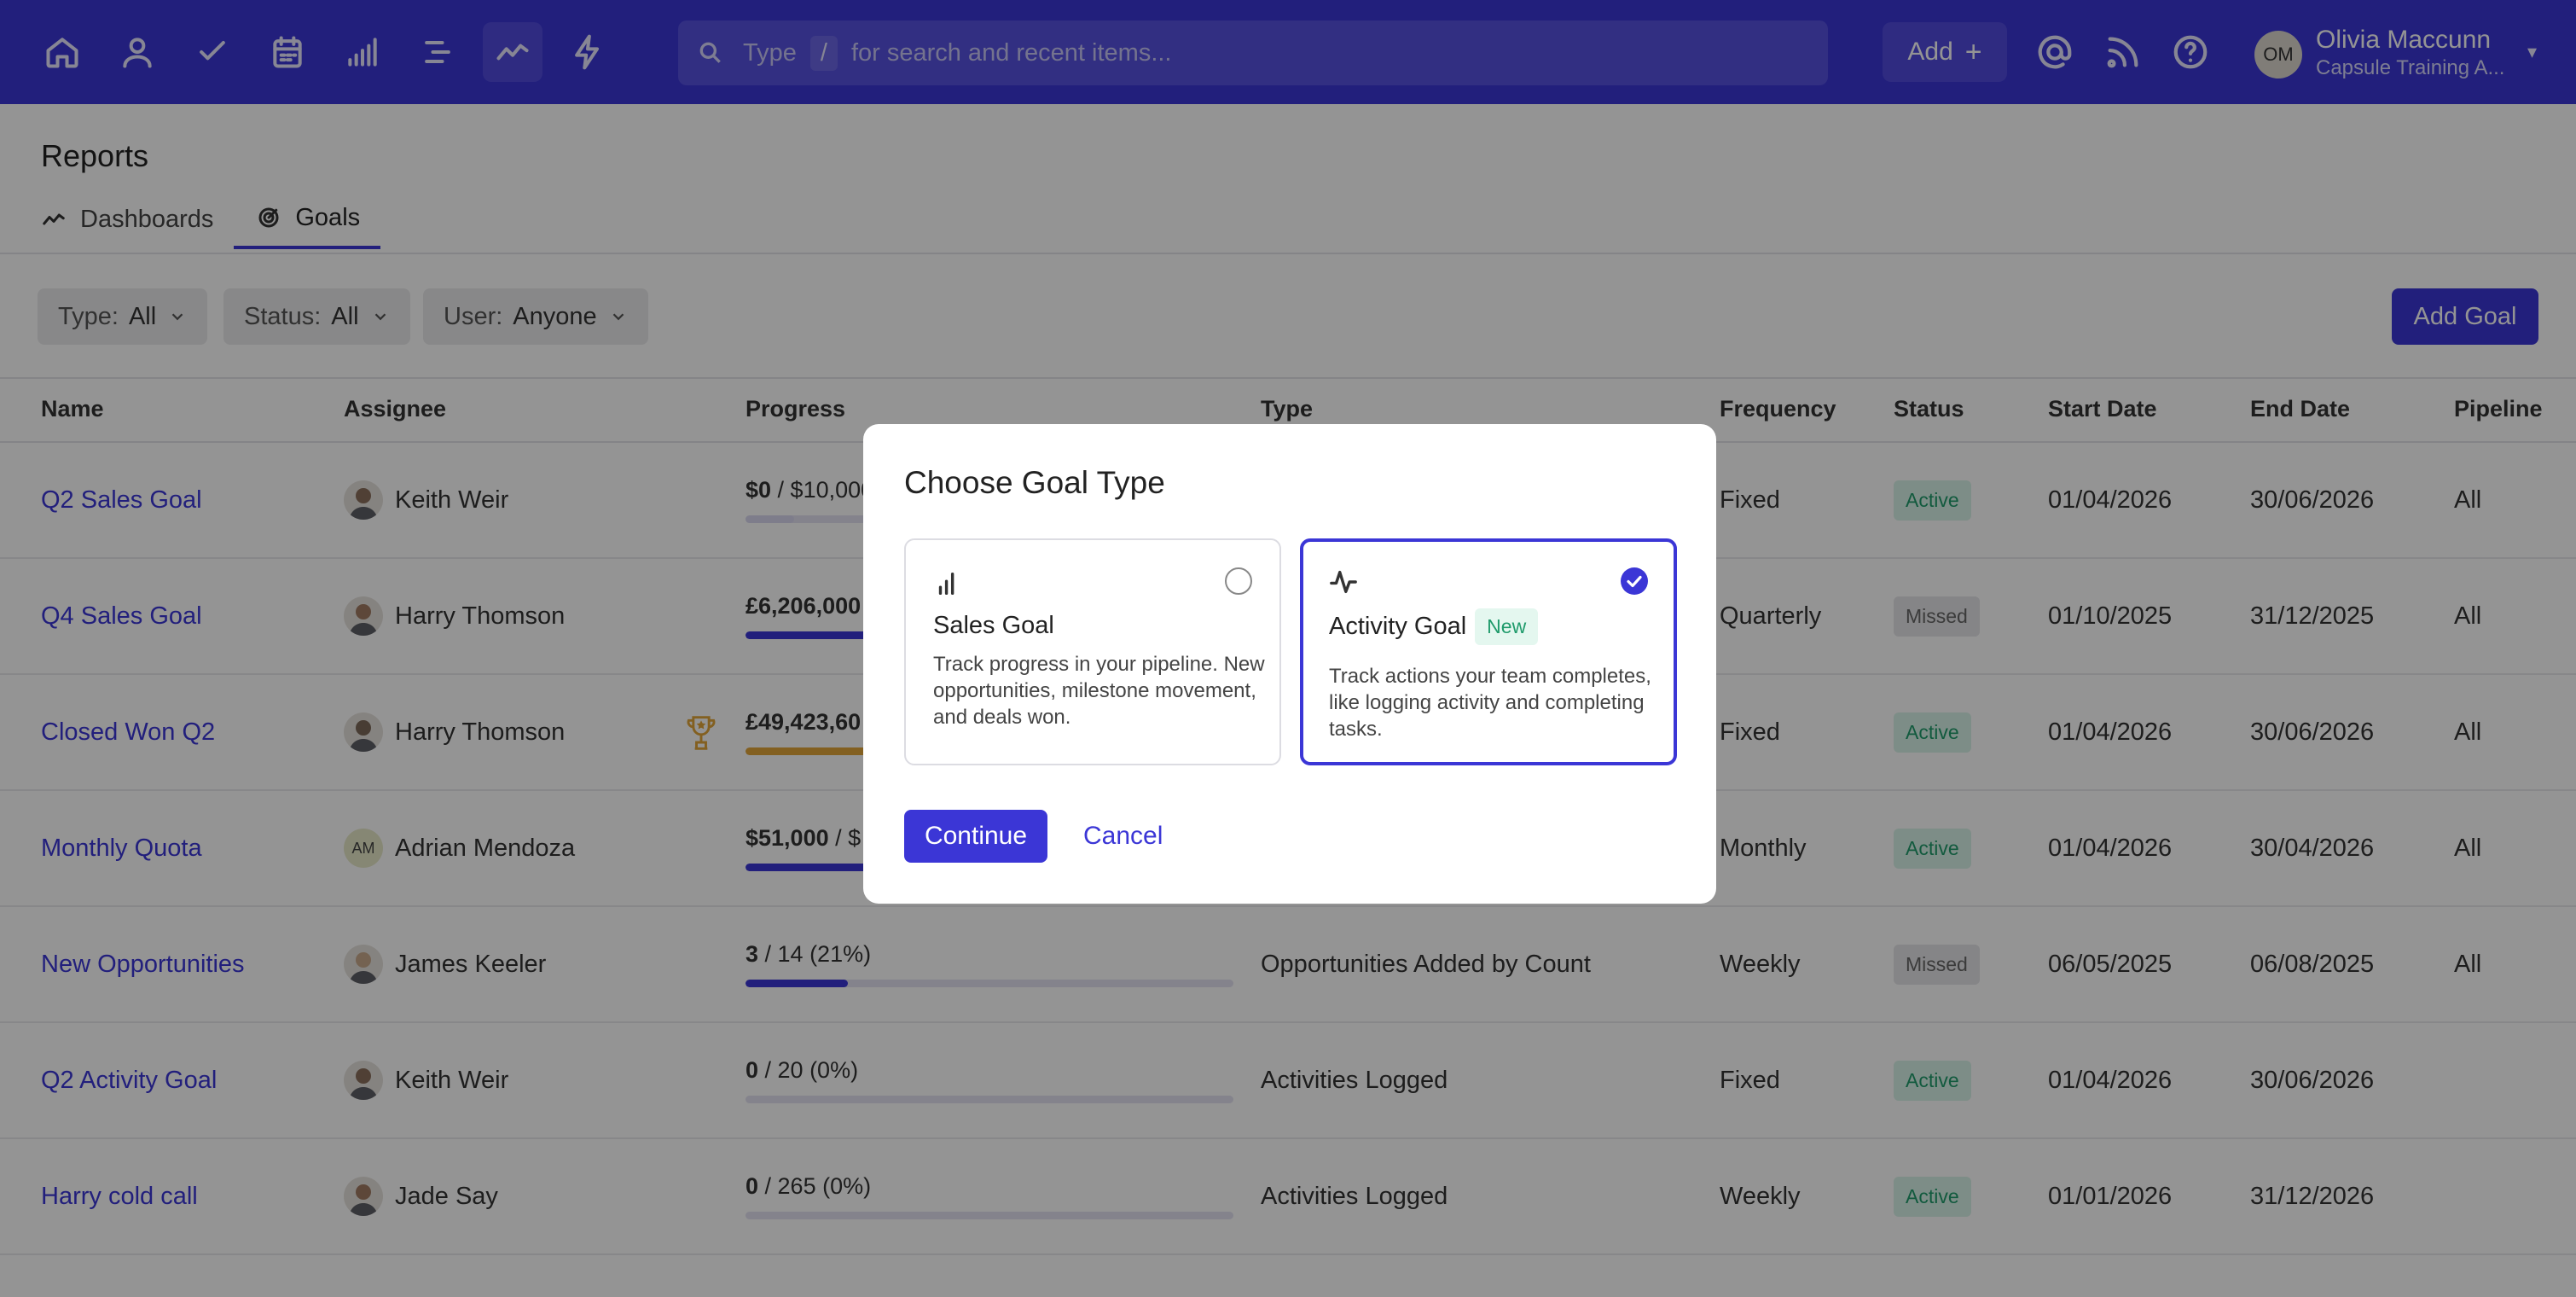  I want to click on option-title-text: Sales Goal, so click(993, 625).